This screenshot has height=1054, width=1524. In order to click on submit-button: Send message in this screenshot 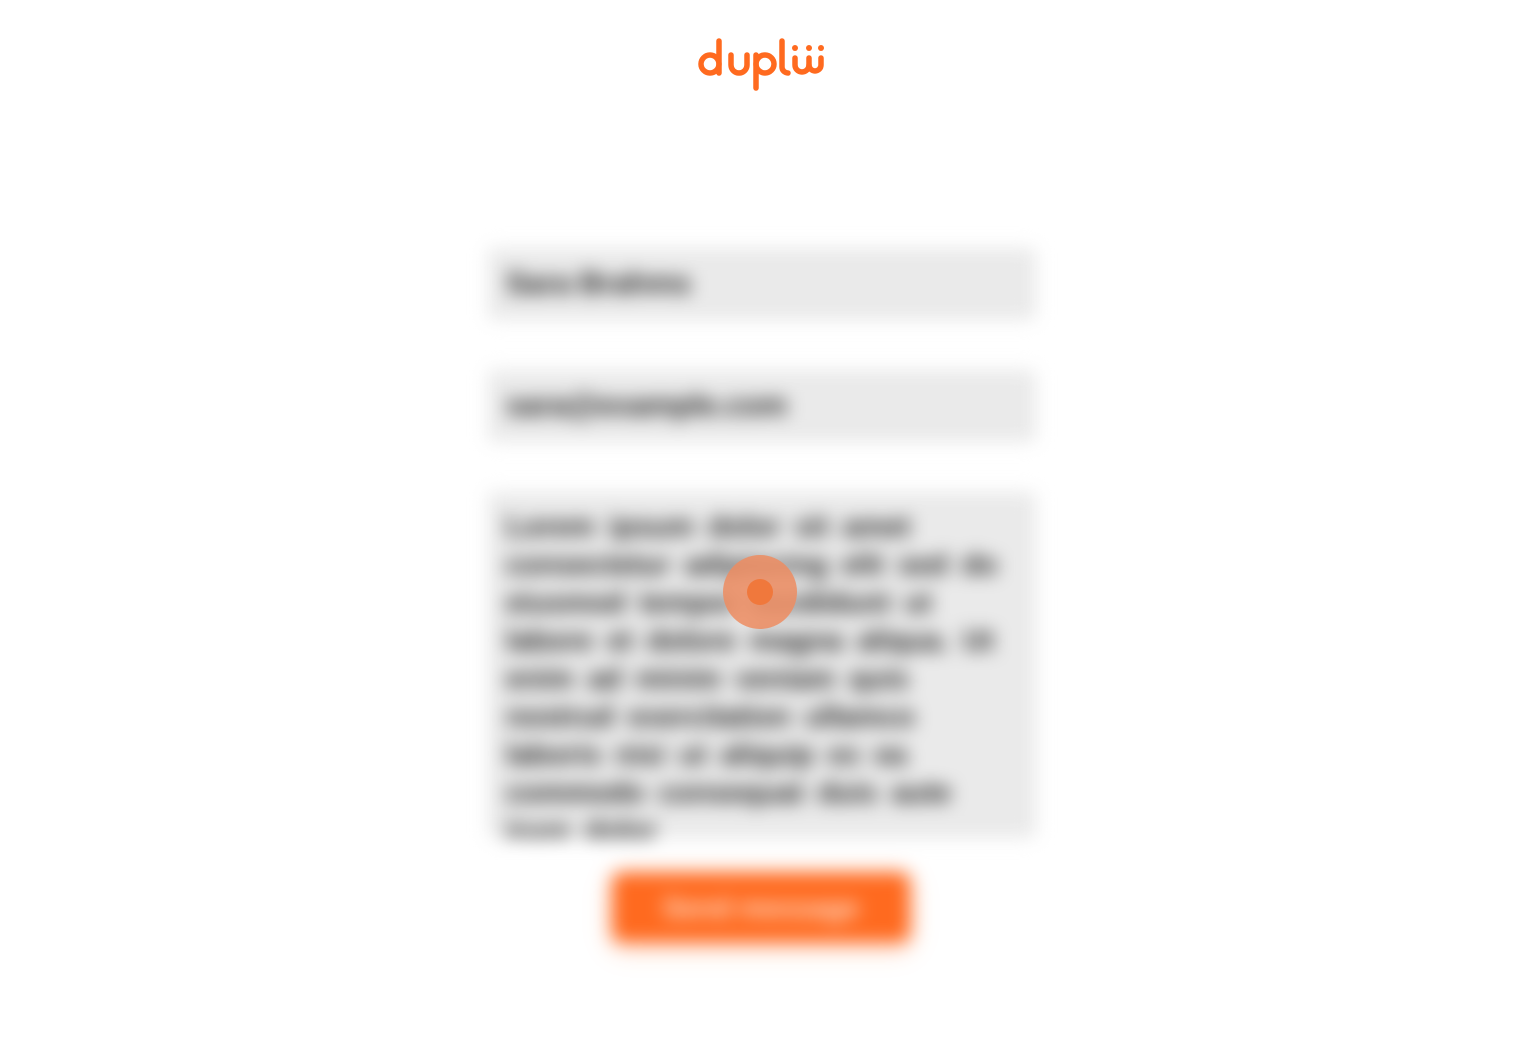, I will do `click(761, 907)`.